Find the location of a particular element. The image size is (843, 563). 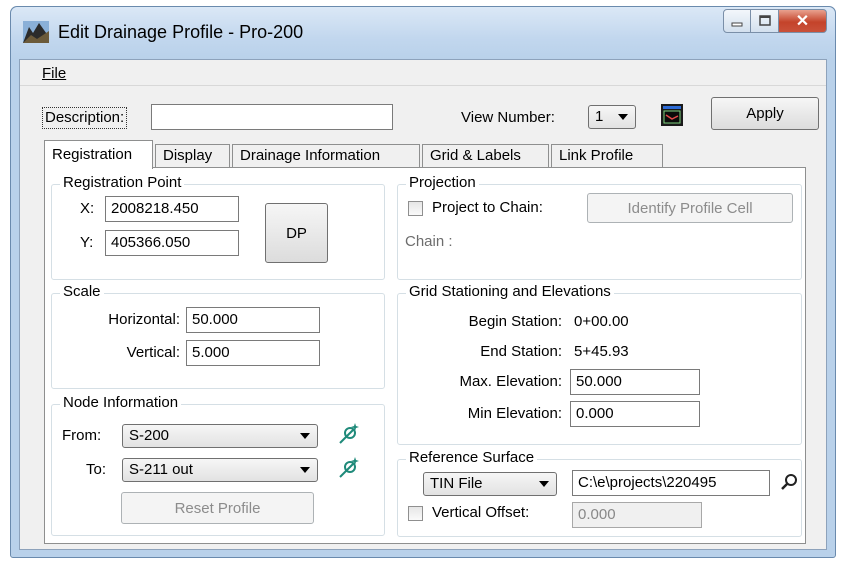

y-input: 405366.050 is located at coordinates (172, 243).